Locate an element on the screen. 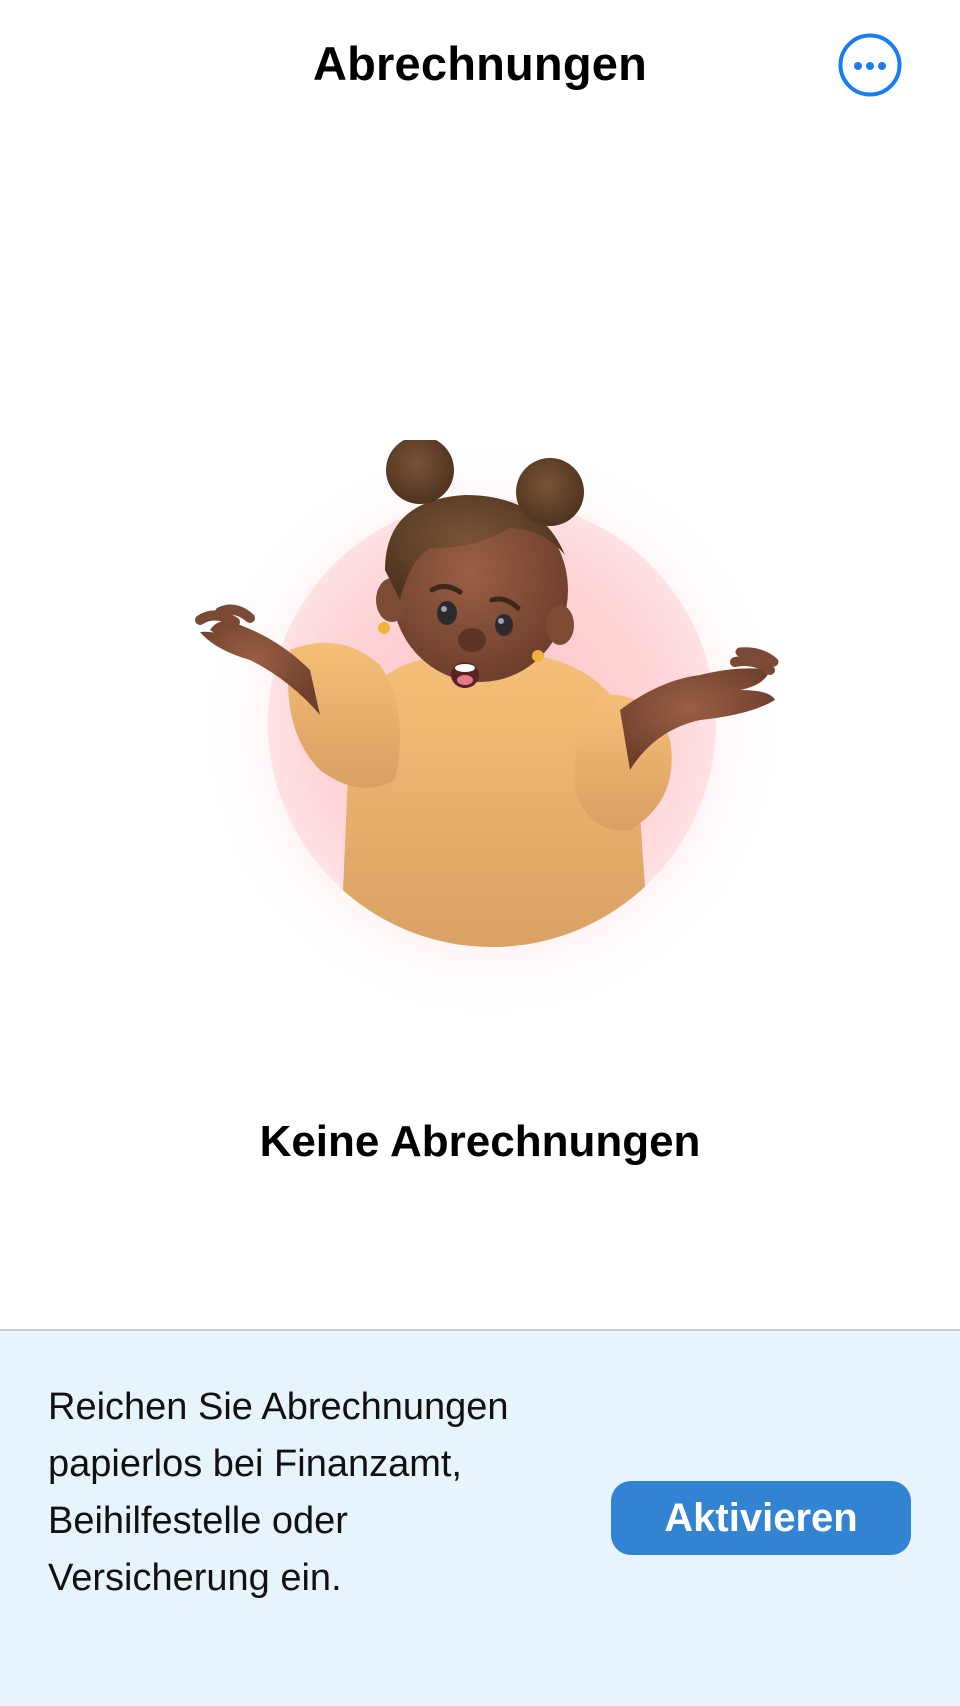  page-title: Abrechnungen is located at coordinates (480, 63).